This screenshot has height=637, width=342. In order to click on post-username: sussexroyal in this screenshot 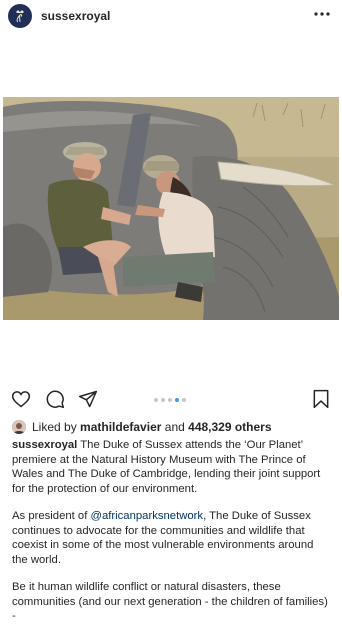, I will do `click(75, 16)`.